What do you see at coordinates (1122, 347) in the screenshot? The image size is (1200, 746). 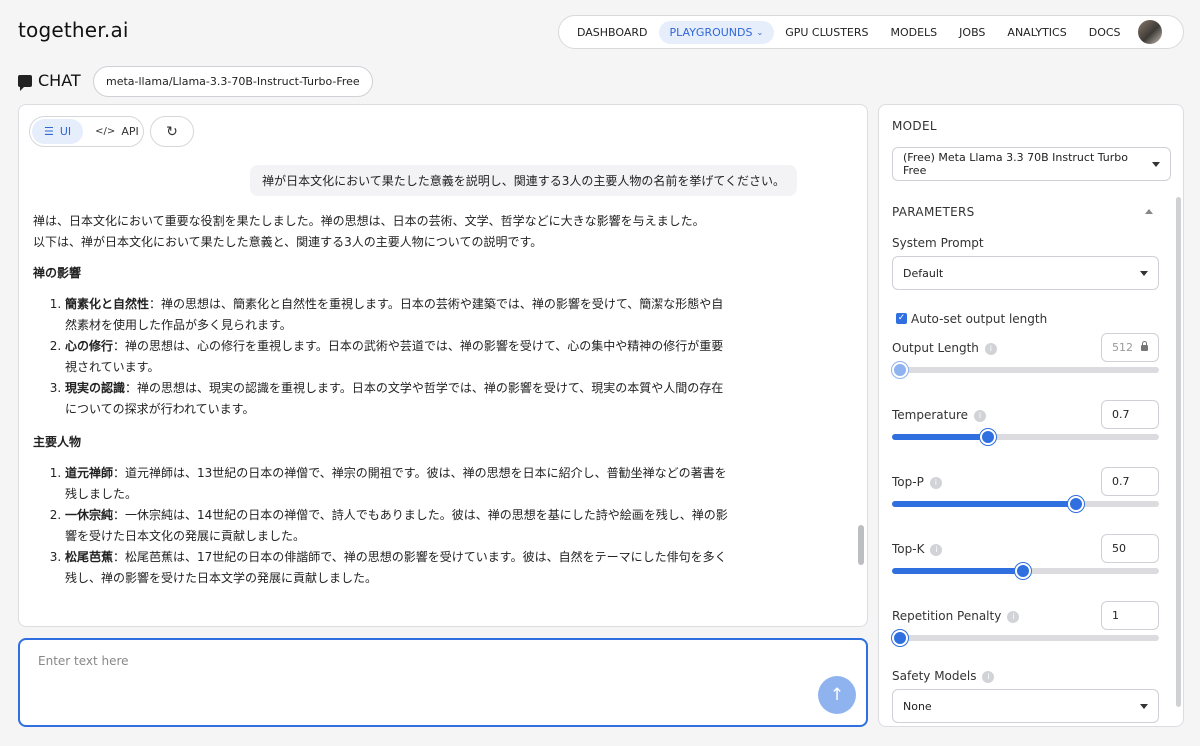 I see `output-length-value: 512` at bounding box center [1122, 347].